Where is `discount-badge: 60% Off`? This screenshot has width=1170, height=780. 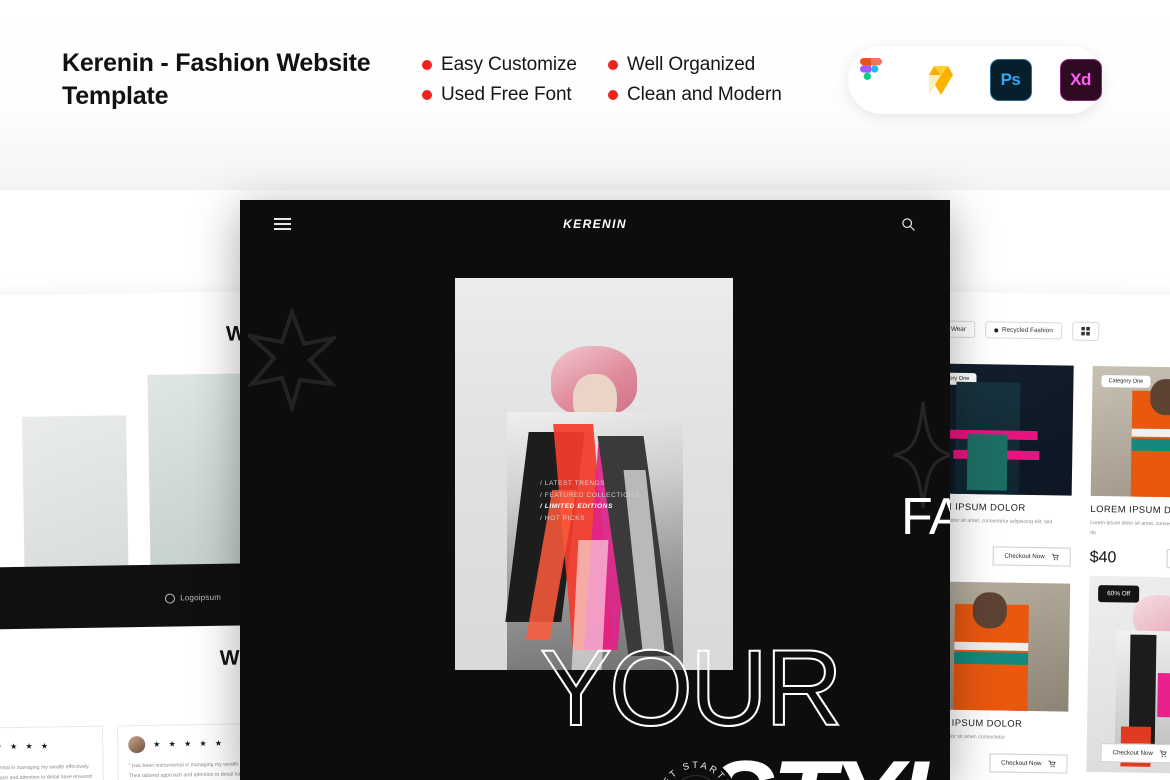 discount-badge: 60% Off is located at coordinates (1118, 594).